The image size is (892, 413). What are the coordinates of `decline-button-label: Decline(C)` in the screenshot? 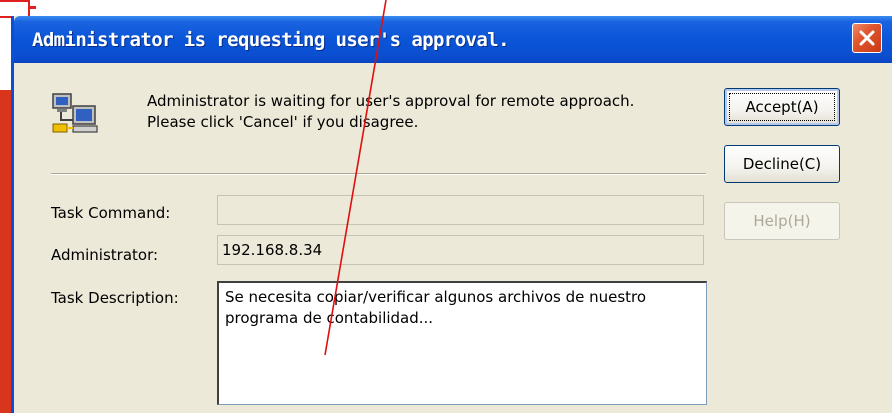 It's located at (782, 164).